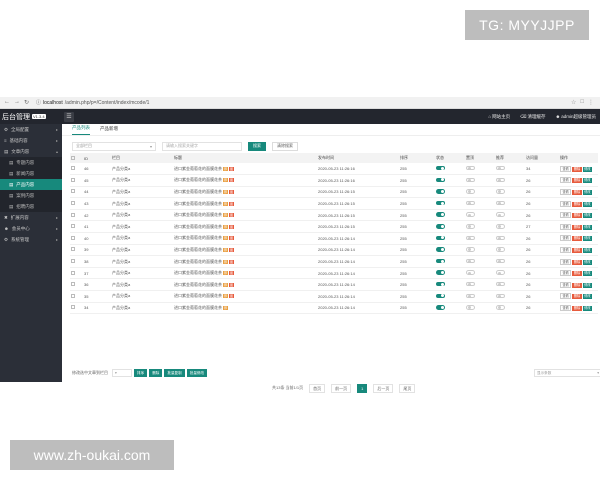  What do you see at coordinates (31, 173) in the screenshot?
I see `sidebar-sub-news: ▤ 新闻内容` at bounding box center [31, 173].